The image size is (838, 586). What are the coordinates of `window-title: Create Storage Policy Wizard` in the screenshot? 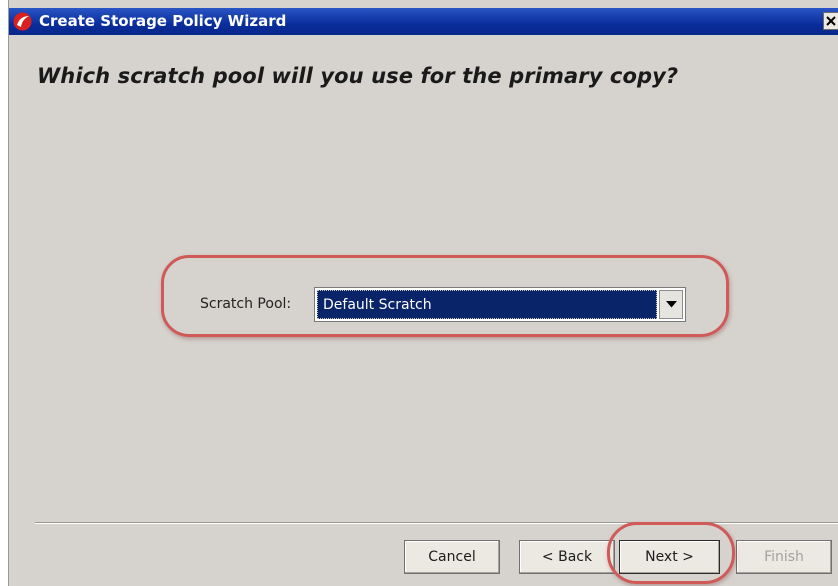 It's located at (163, 21).